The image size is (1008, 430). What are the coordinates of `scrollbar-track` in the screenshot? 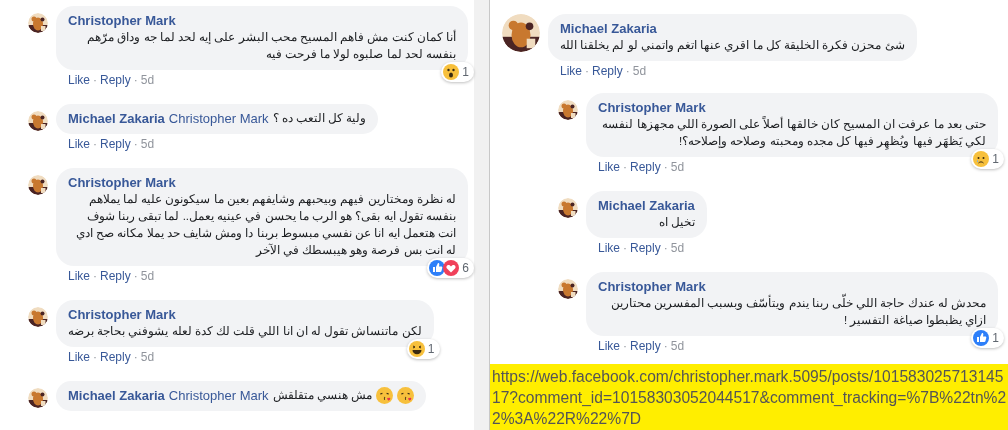 It's located at (482, 215).